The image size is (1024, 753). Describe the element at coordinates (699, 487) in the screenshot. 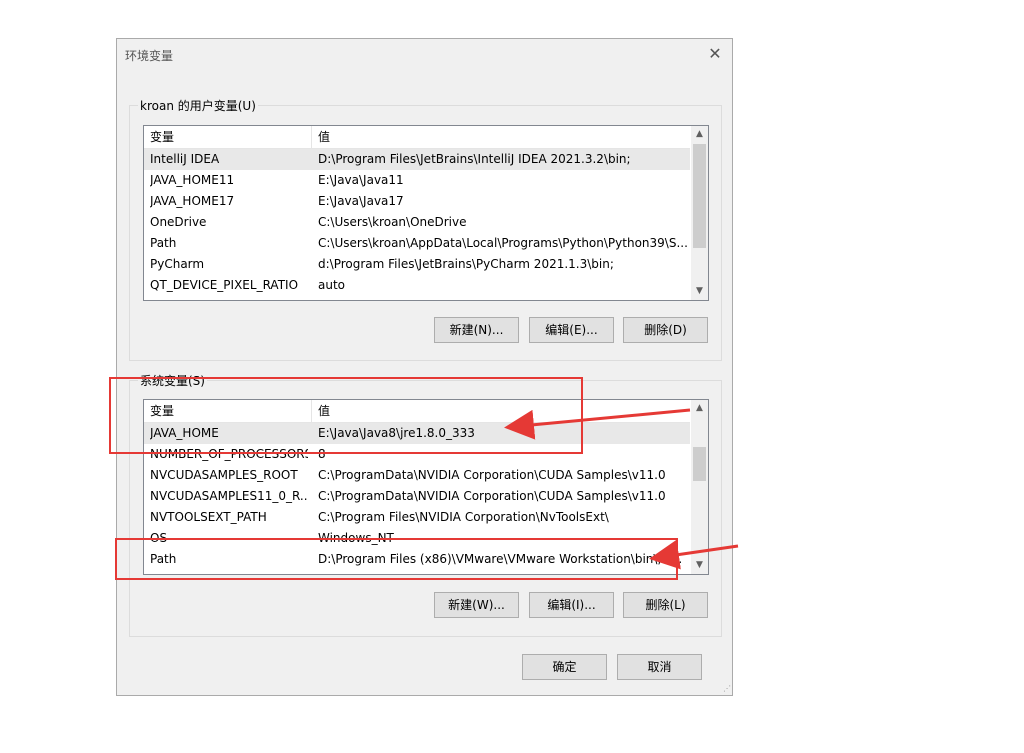

I see `system-variables-scrollbar: ▲ ▼` at that location.